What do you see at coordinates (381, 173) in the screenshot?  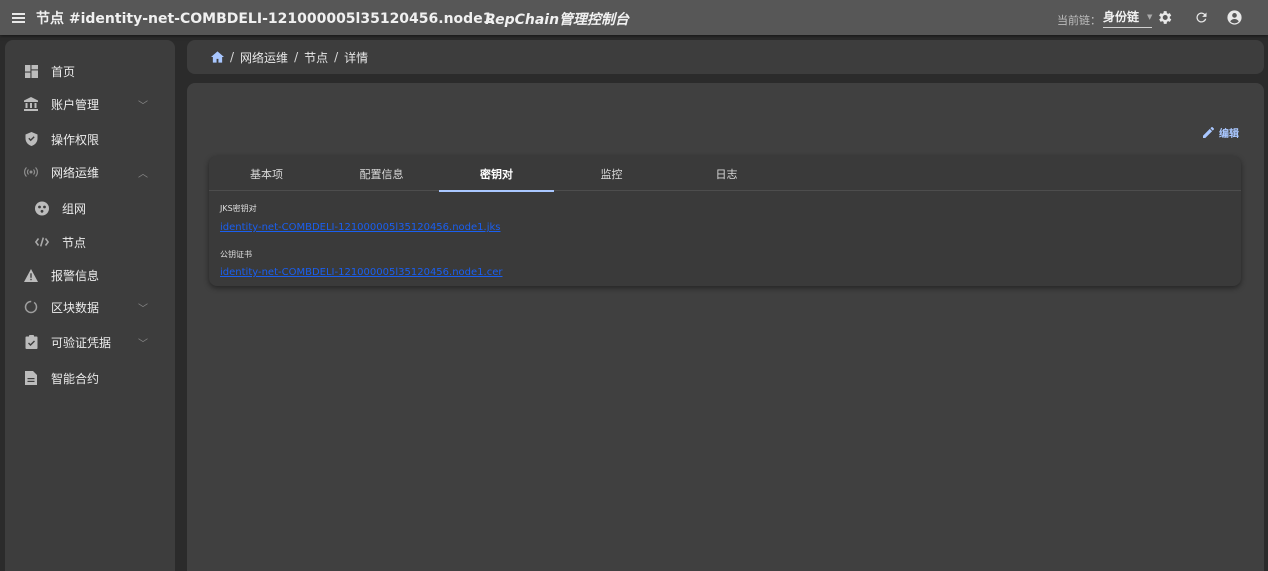 I see `tab-config: 配置信息` at bounding box center [381, 173].